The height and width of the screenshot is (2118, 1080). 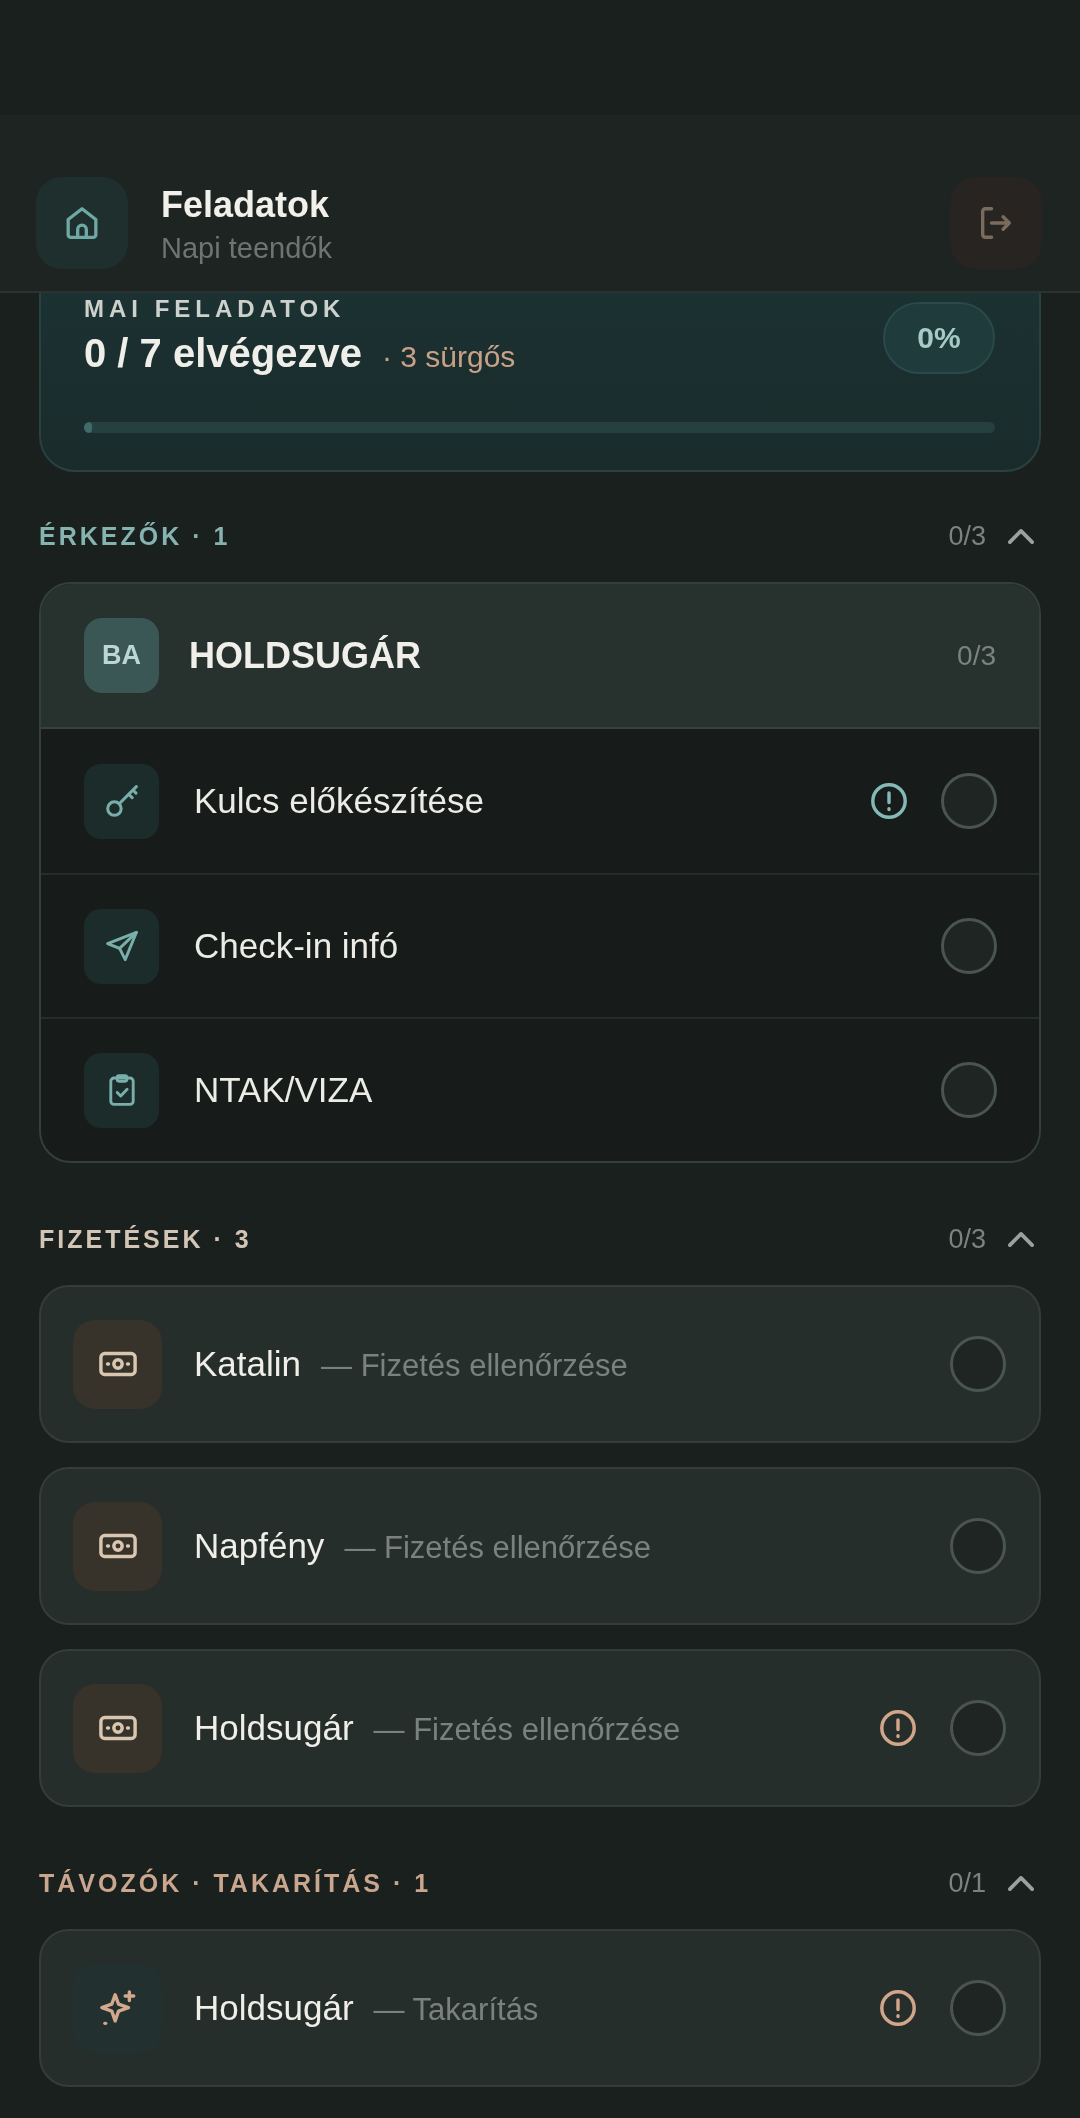 What do you see at coordinates (121, 655) in the screenshot?
I see `initials-avatar: BA` at bounding box center [121, 655].